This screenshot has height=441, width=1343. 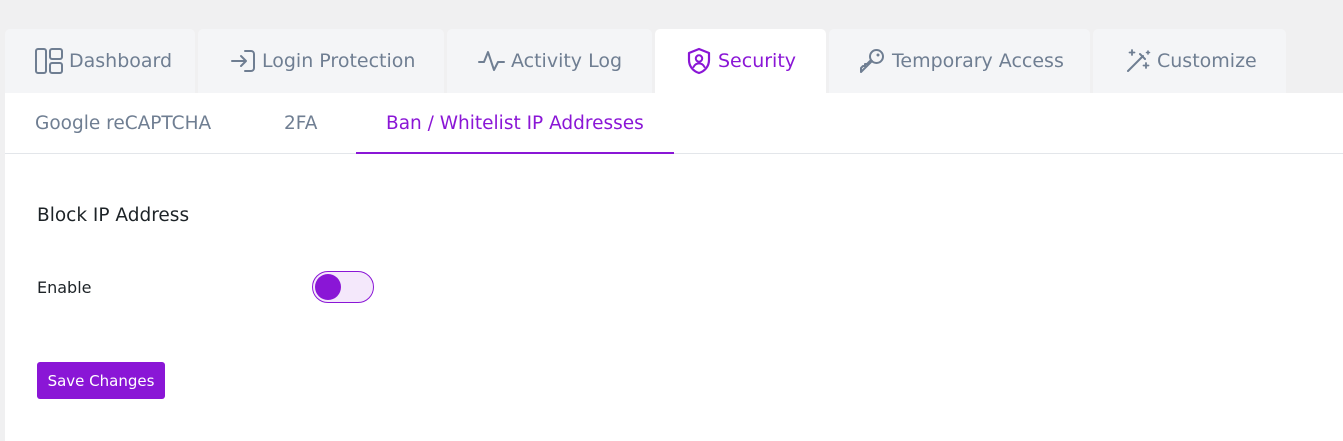 I want to click on tab-activity-log: Activity Log, so click(x=549, y=61).